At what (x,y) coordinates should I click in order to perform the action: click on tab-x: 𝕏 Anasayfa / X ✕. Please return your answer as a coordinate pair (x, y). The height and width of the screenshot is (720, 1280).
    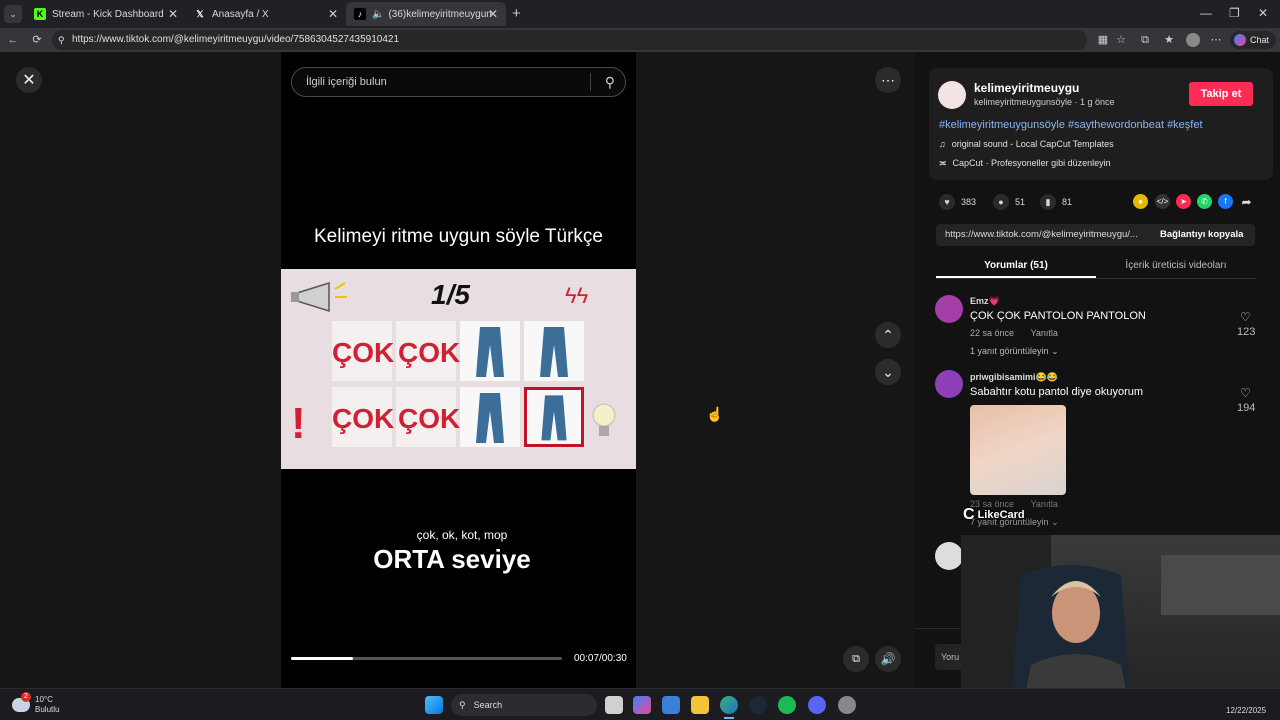
    Looking at the image, I should click on (266, 14).